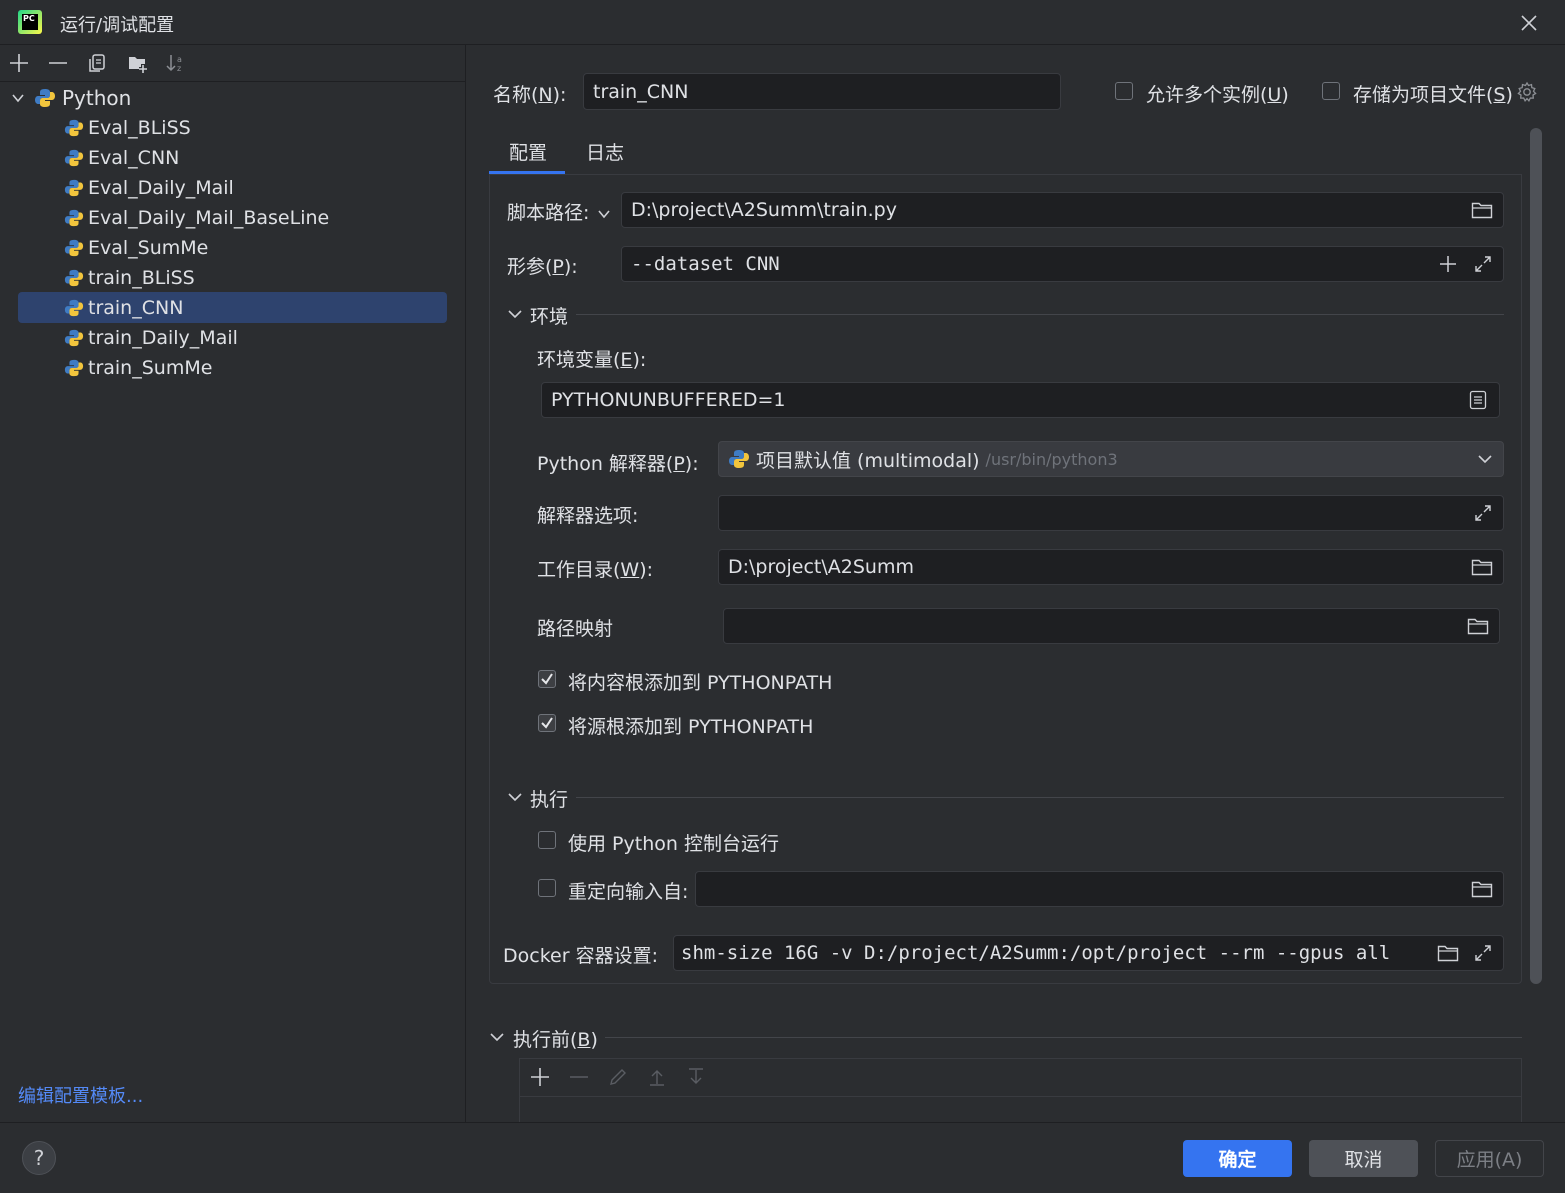 The image size is (1565, 1193). I want to click on tree-item-eval-bliss: Eval_BLiSS, so click(127, 128).